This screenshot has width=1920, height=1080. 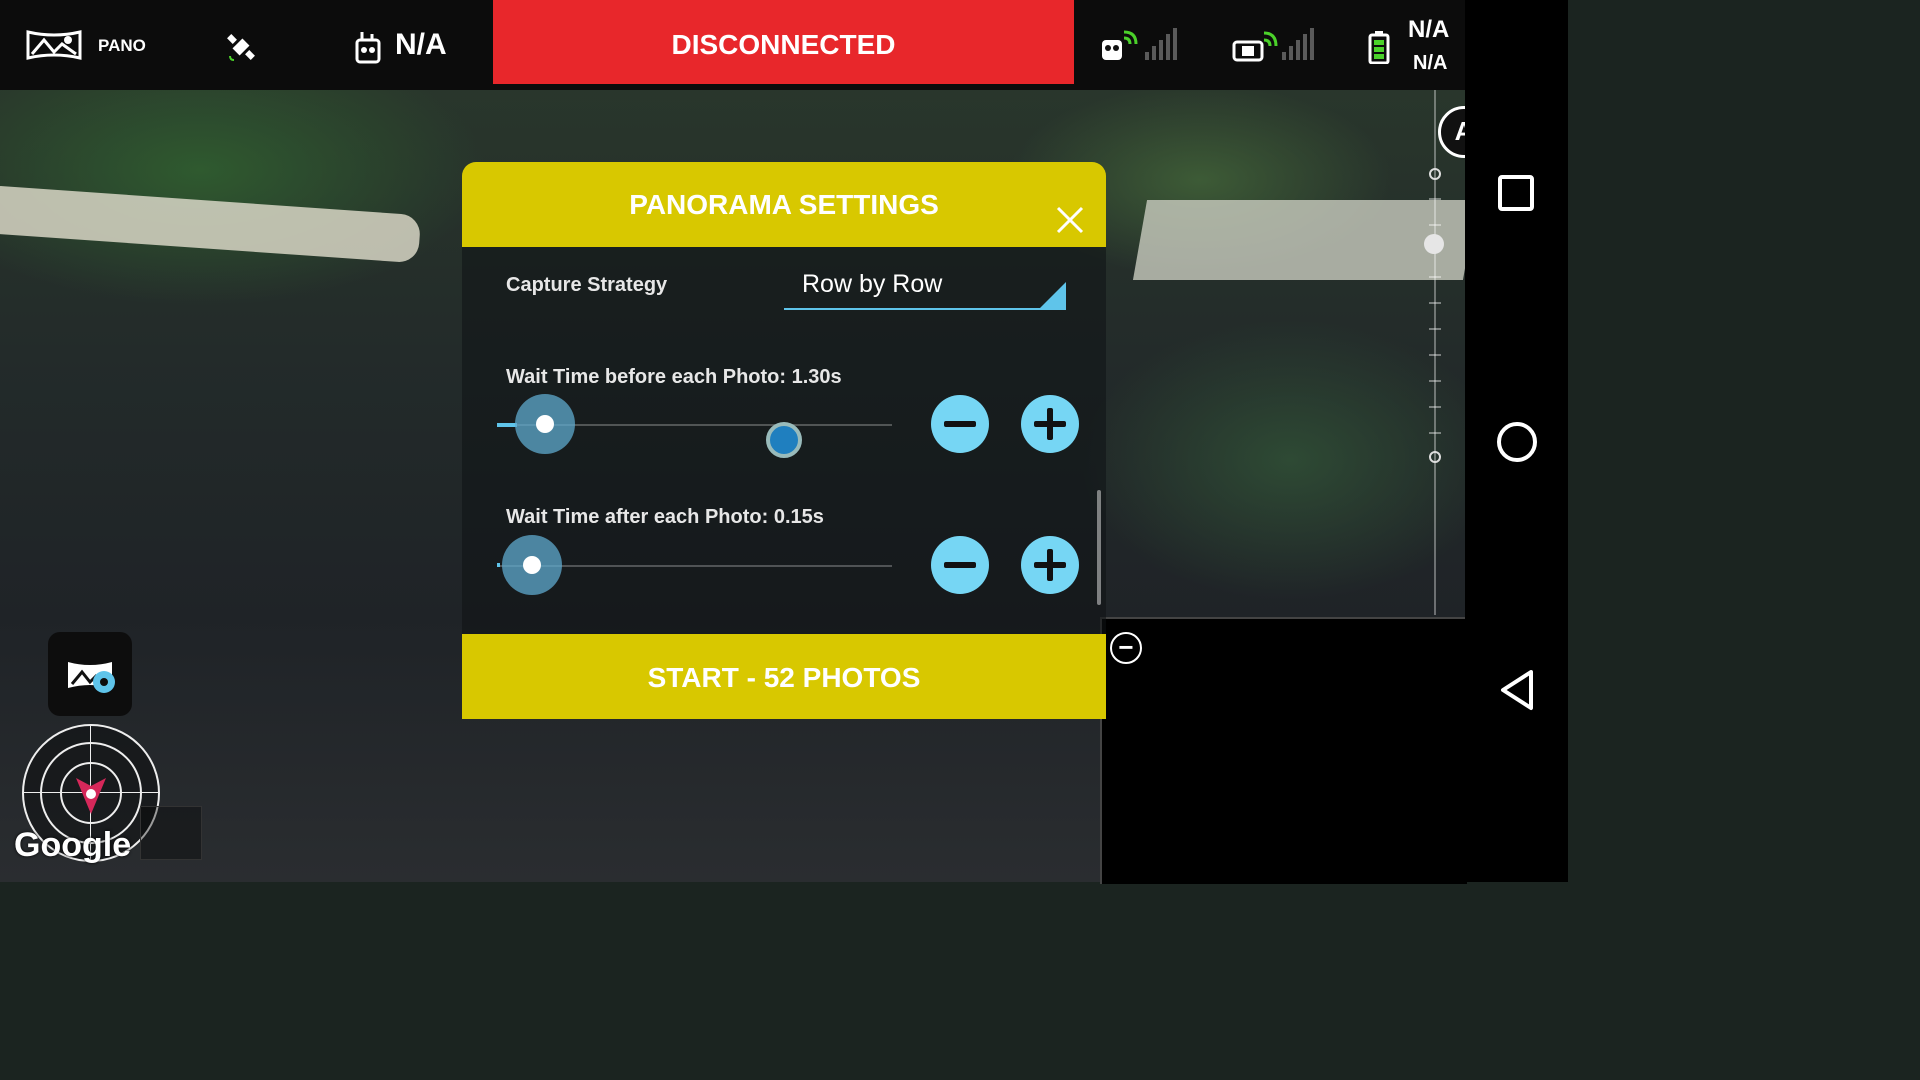 What do you see at coordinates (784, 676) in the screenshot?
I see `start-button: START - 52 PHOTOS` at bounding box center [784, 676].